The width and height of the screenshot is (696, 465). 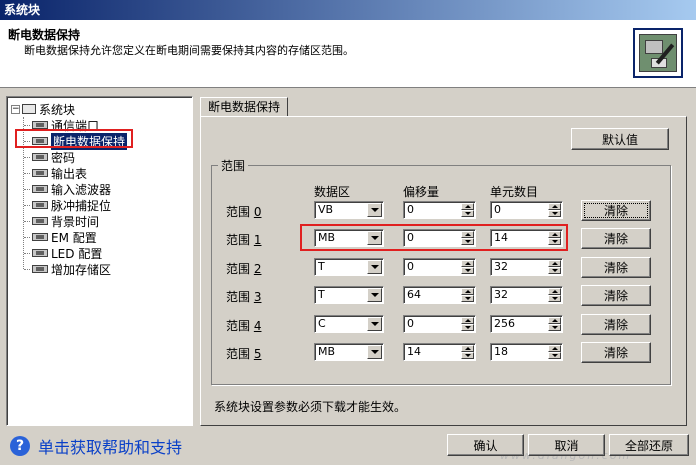 What do you see at coordinates (67, 205) in the screenshot?
I see `tree-item-pulse-catch: 脉冲捕捉位` at bounding box center [67, 205].